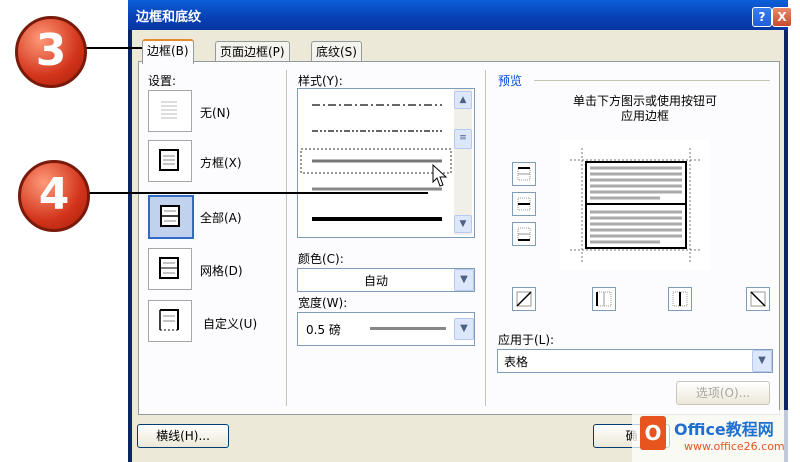 This screenshot has height=462, width=800. I want to click on apply-to-heading: 应用于(L):, so click(526, 340).